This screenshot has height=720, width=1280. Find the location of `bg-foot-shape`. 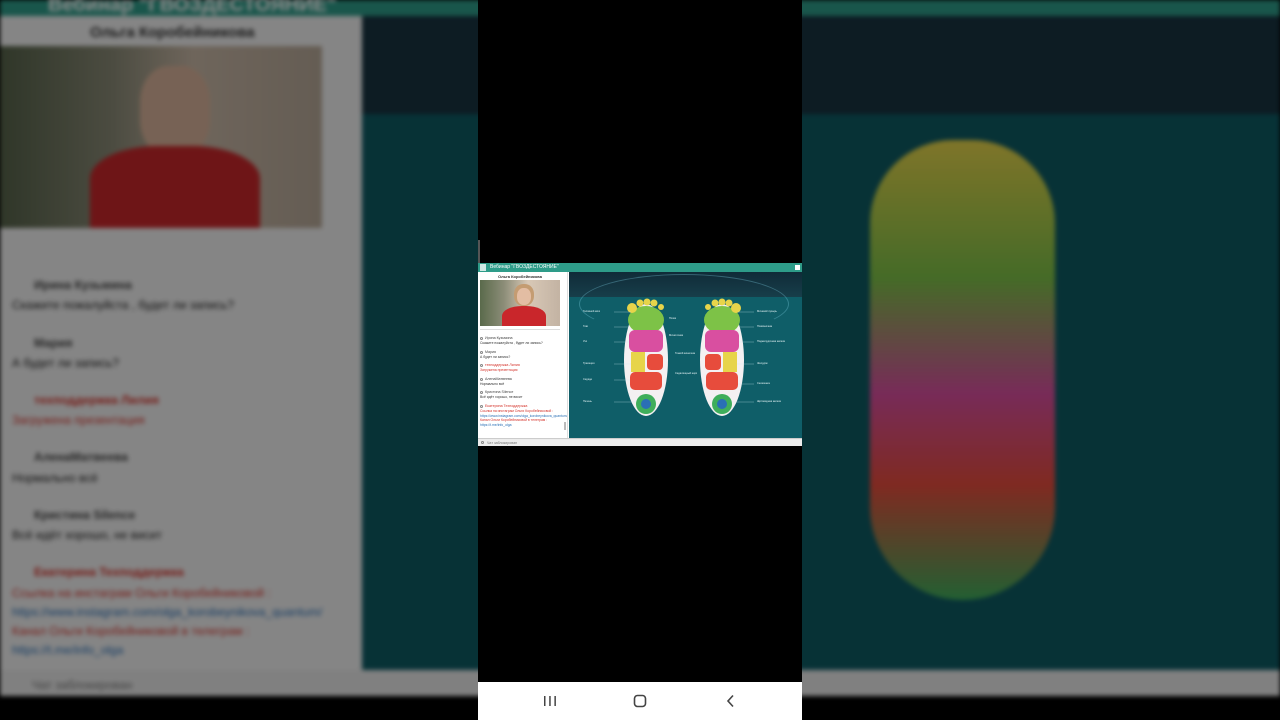

bg-foot-shape is located at coordinates (962, 370).